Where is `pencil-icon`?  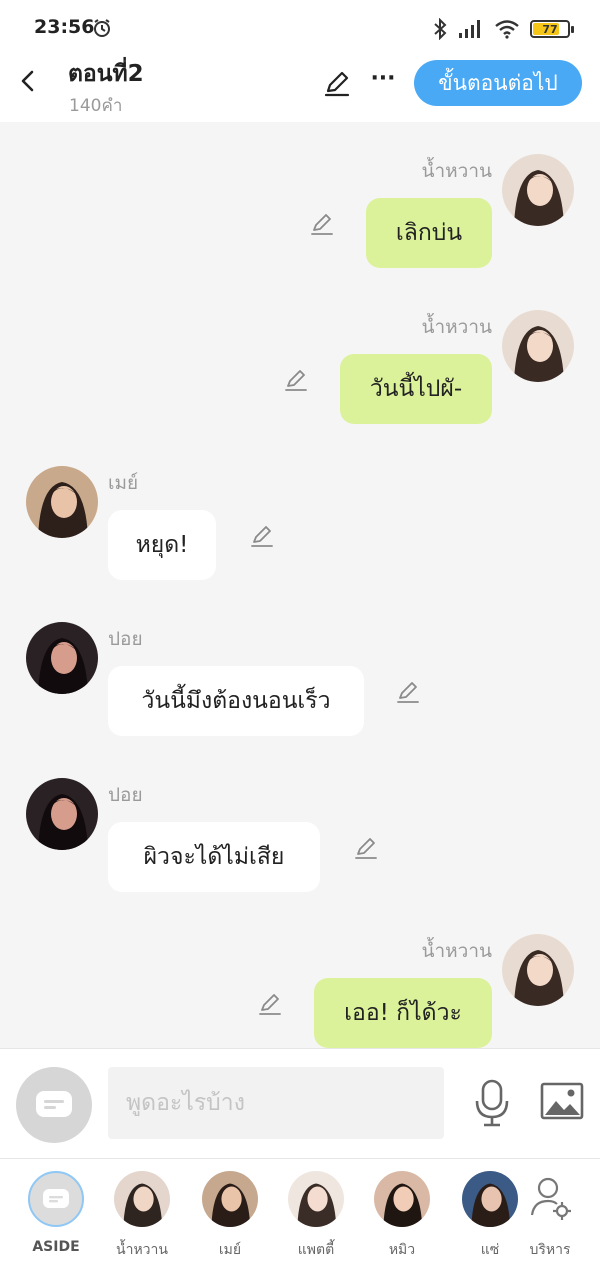 pencil-icon is located at coordinates (337, 83).